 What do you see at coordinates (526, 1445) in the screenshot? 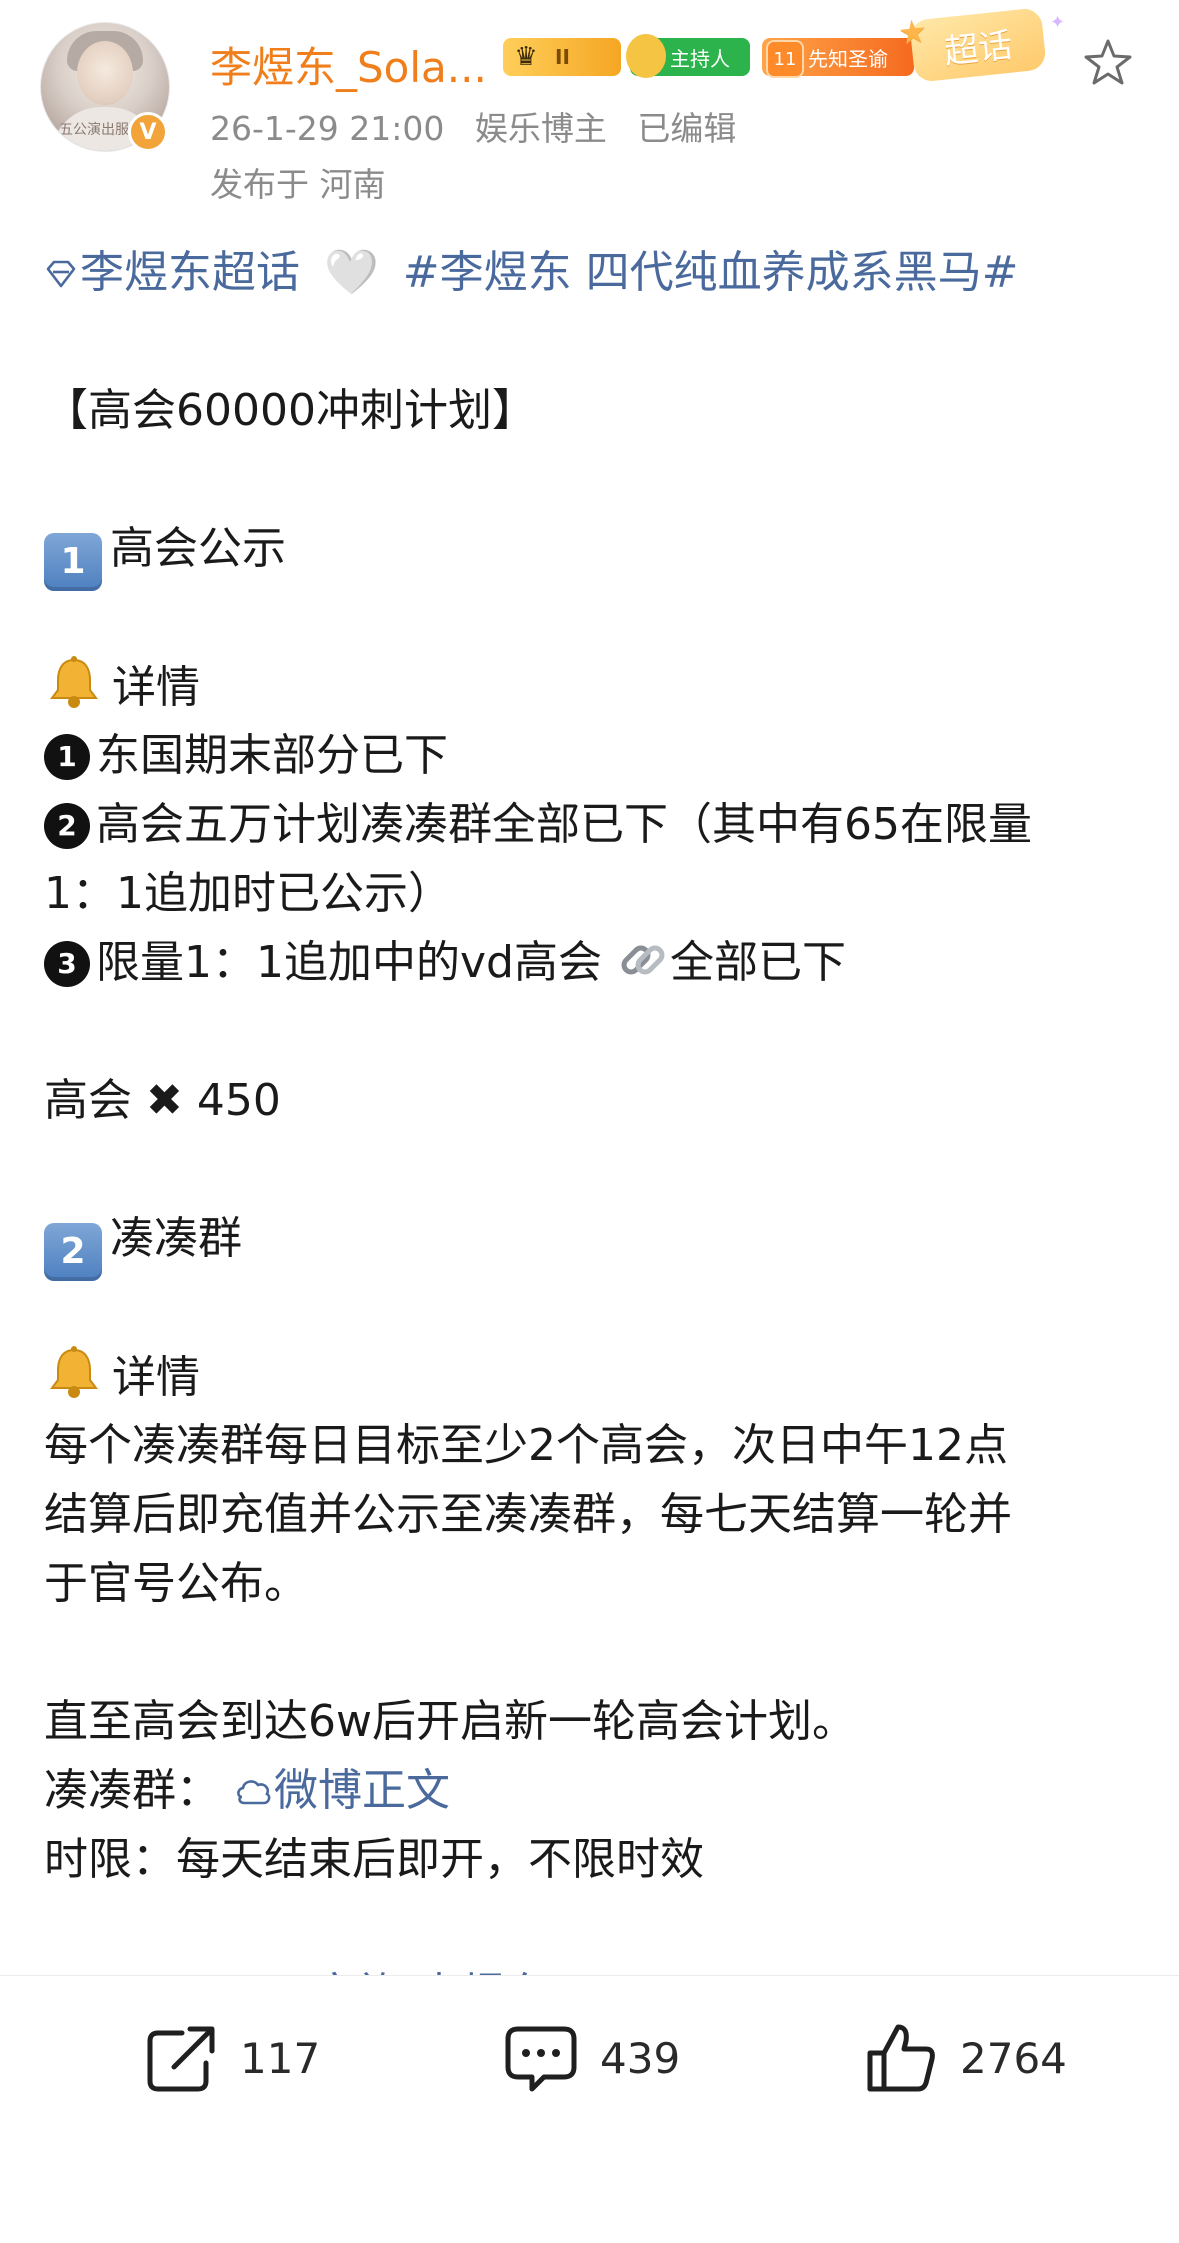
I see `paragraph-line-1: 每个凑凑群每日目标至少2个高会，次日中午12点` at bounding box center [526, 1445].